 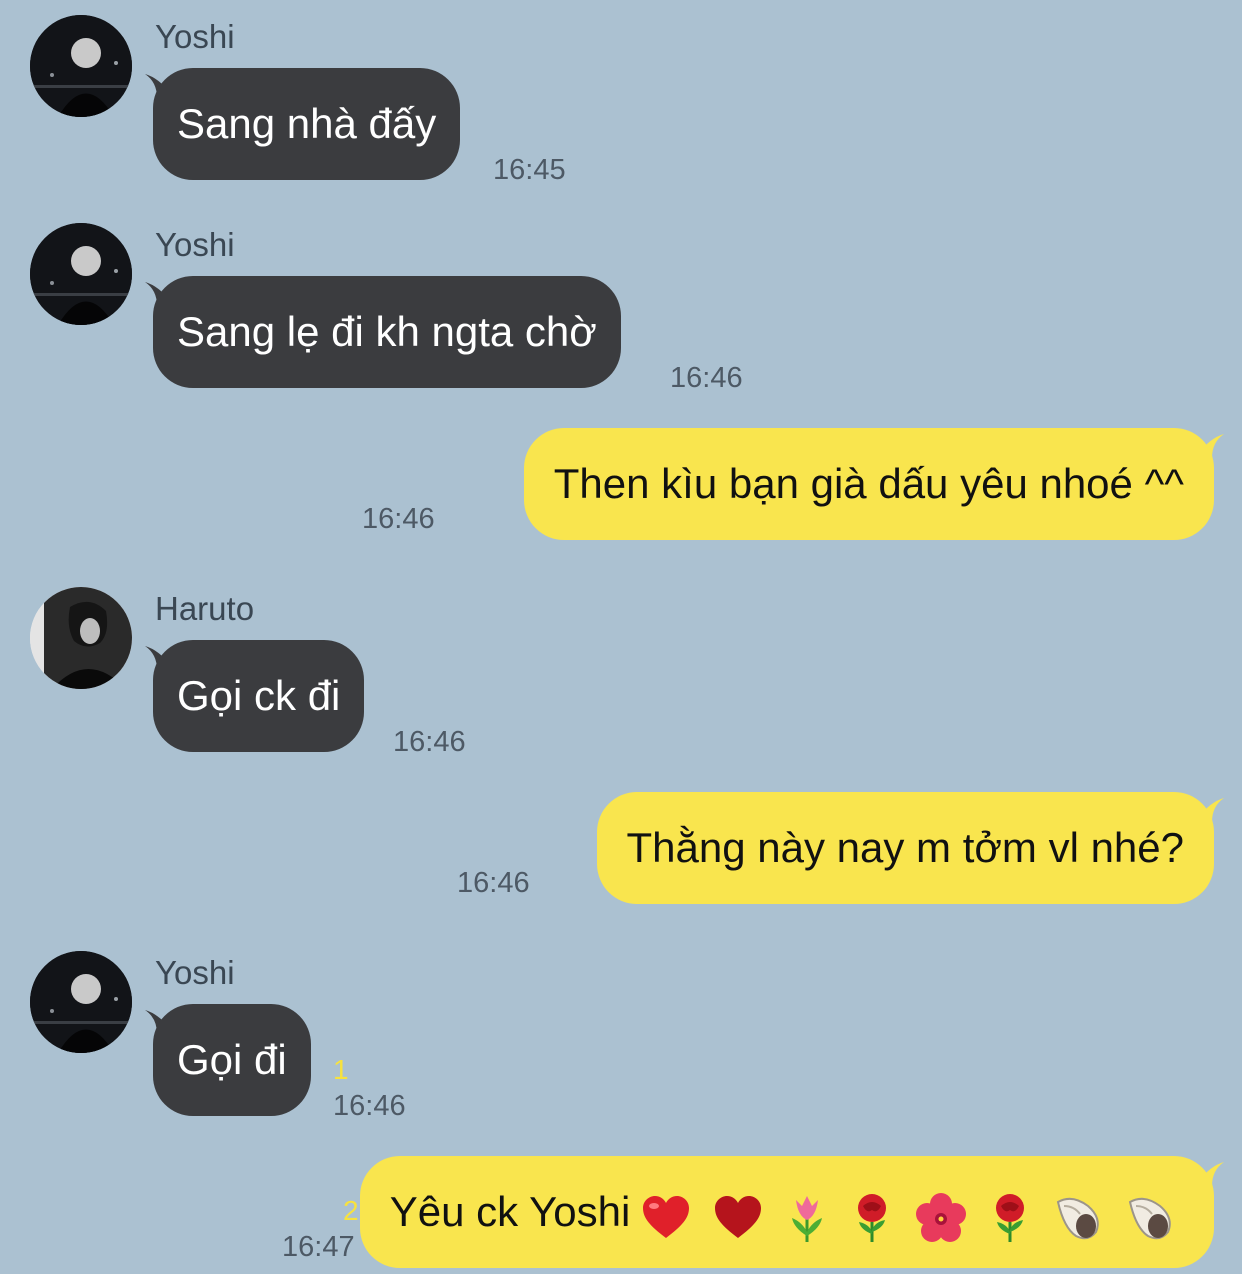 I want to click on message-time: 16:47, so click(x=318, y=1247).